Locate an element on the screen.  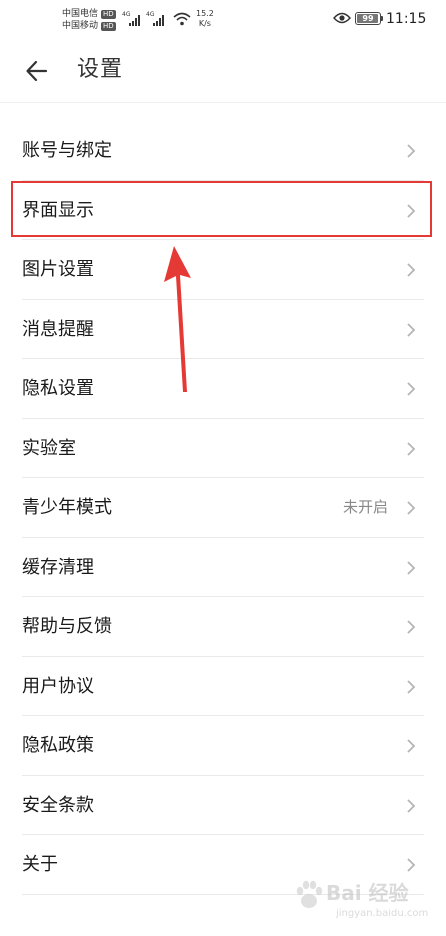
battery-level: 99 is located at coordinates (368, 18).